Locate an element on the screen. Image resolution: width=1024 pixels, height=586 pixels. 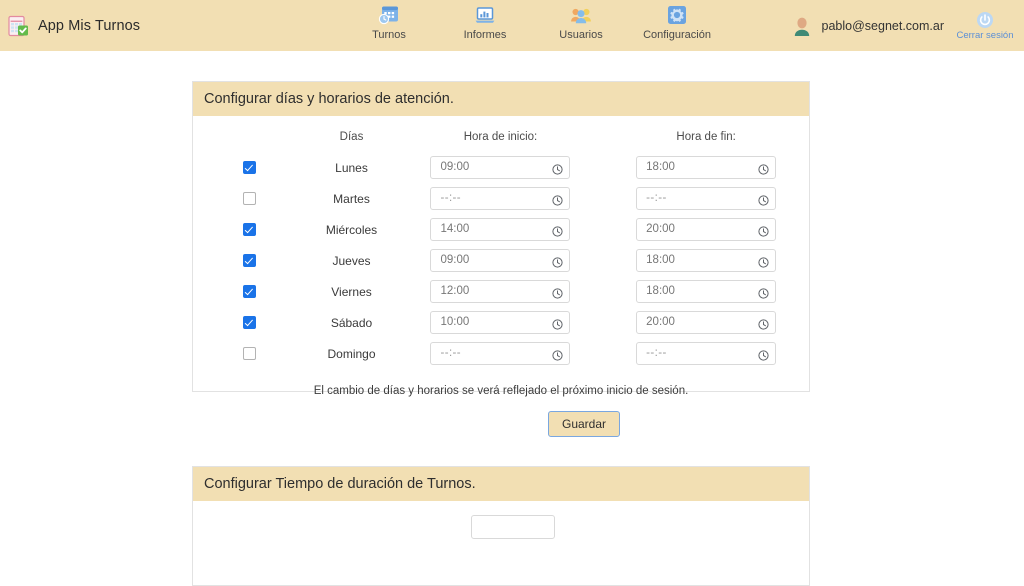
start-time-value: 12:00 is located at coordinates (455, 290).